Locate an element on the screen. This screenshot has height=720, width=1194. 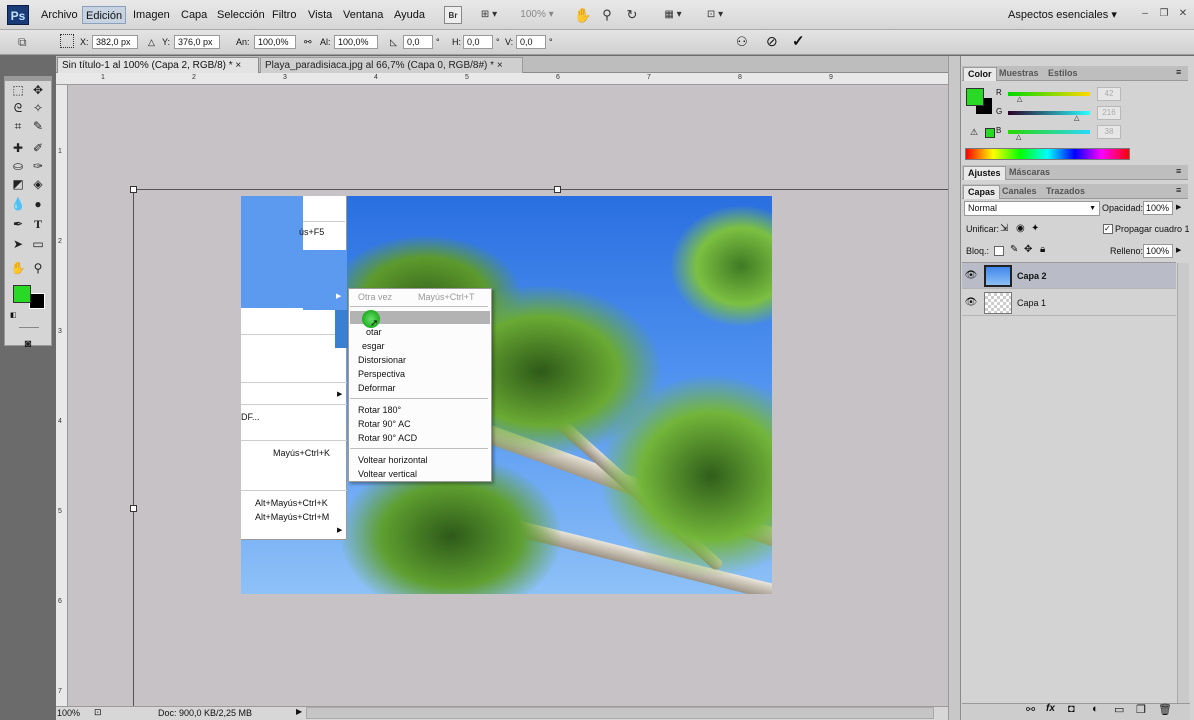
history-brush-tool-icon: ✑ is located at coordinates (38, 166).